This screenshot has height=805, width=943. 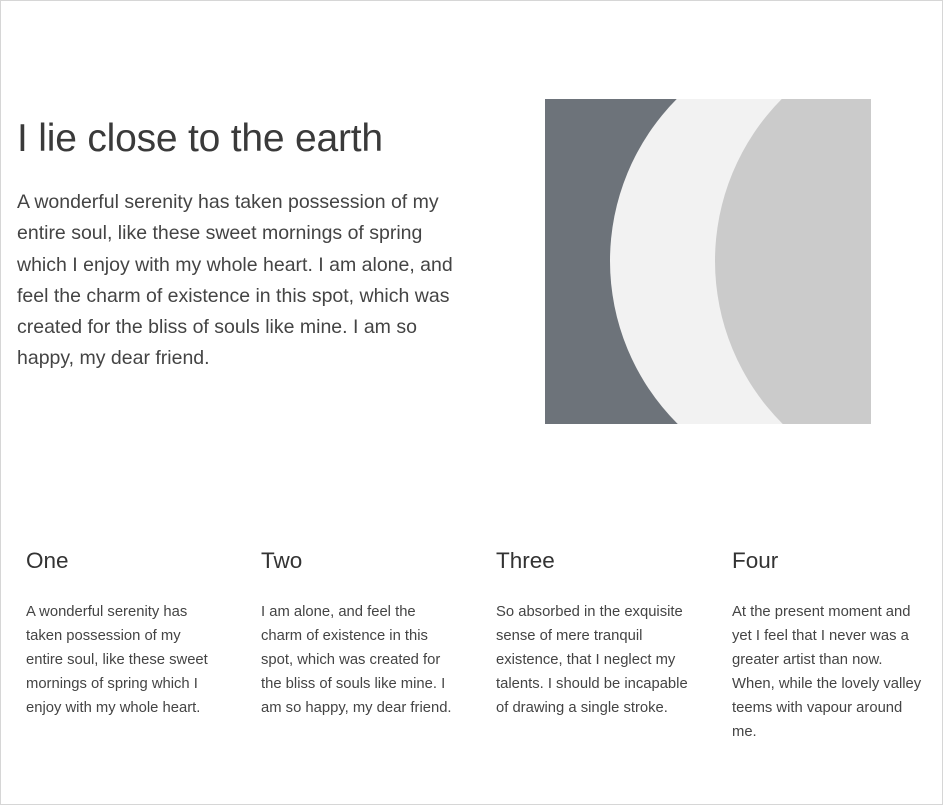 I want to click on hero-title: I lie close to the earth, so click(x=200, y=138).